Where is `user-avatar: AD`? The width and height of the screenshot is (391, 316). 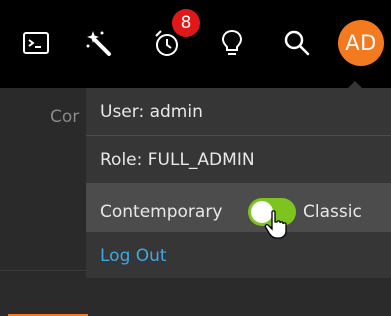 user-avatar: AD is located at coordinates (361, 43).